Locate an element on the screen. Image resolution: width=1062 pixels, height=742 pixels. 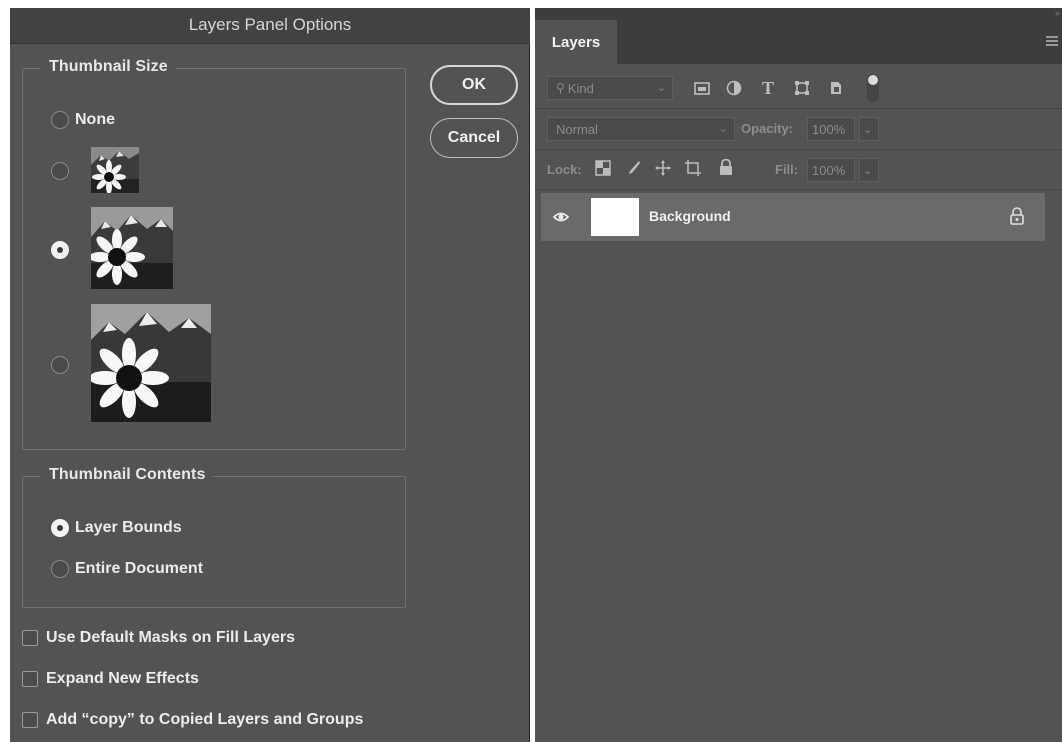
opacity-label: Opacity: is located at coordinates (767, 128).